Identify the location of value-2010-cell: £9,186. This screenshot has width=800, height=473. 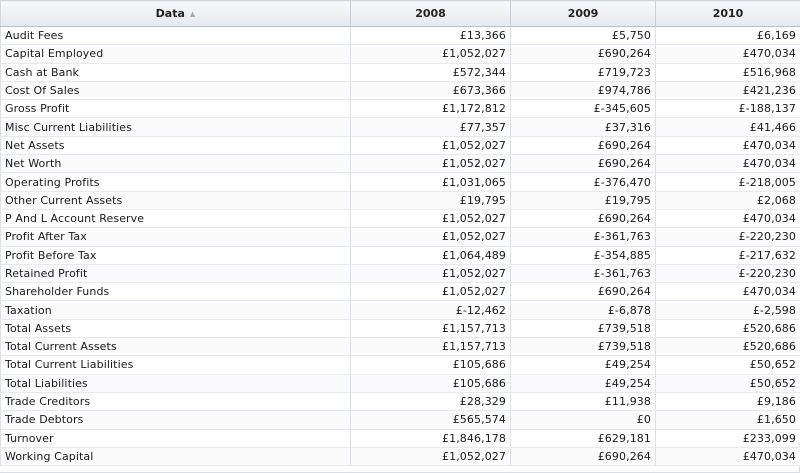
(727, 402).